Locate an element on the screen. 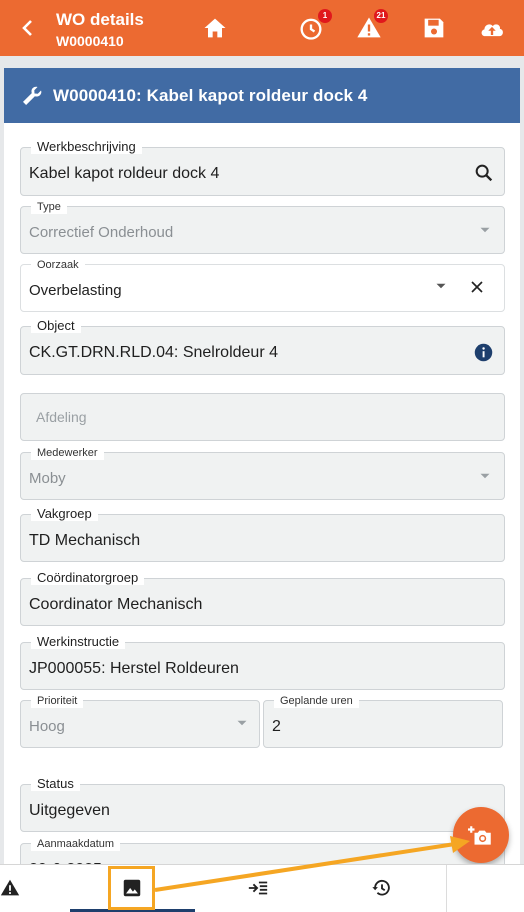  nav-warnings is located at coordinates (35, 888).